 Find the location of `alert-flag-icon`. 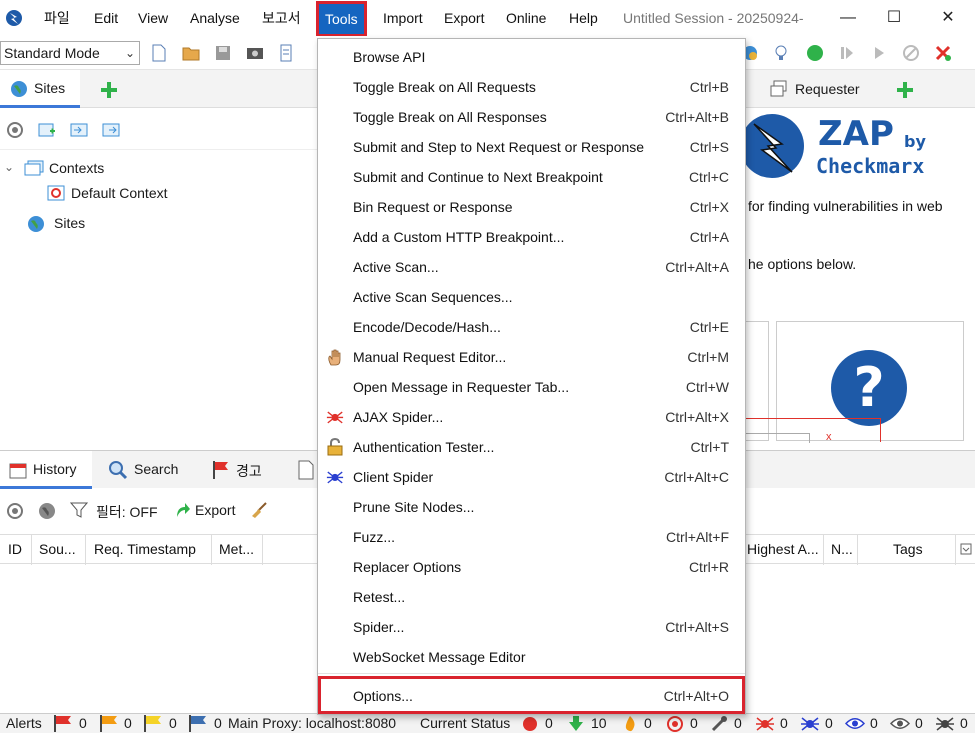

alert-flag-icon is located at coordinates (220, 470).